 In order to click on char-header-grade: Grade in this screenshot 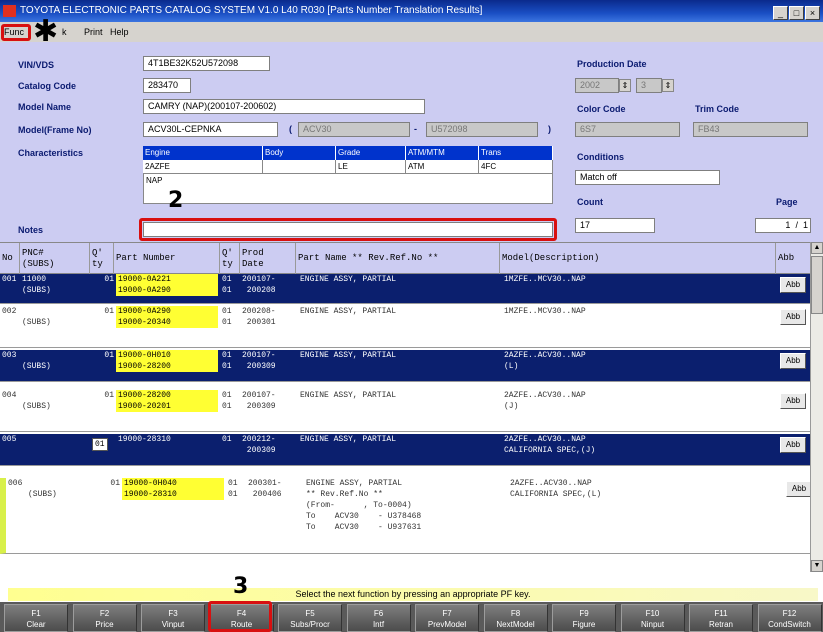, I will do `click(371, 153)`.